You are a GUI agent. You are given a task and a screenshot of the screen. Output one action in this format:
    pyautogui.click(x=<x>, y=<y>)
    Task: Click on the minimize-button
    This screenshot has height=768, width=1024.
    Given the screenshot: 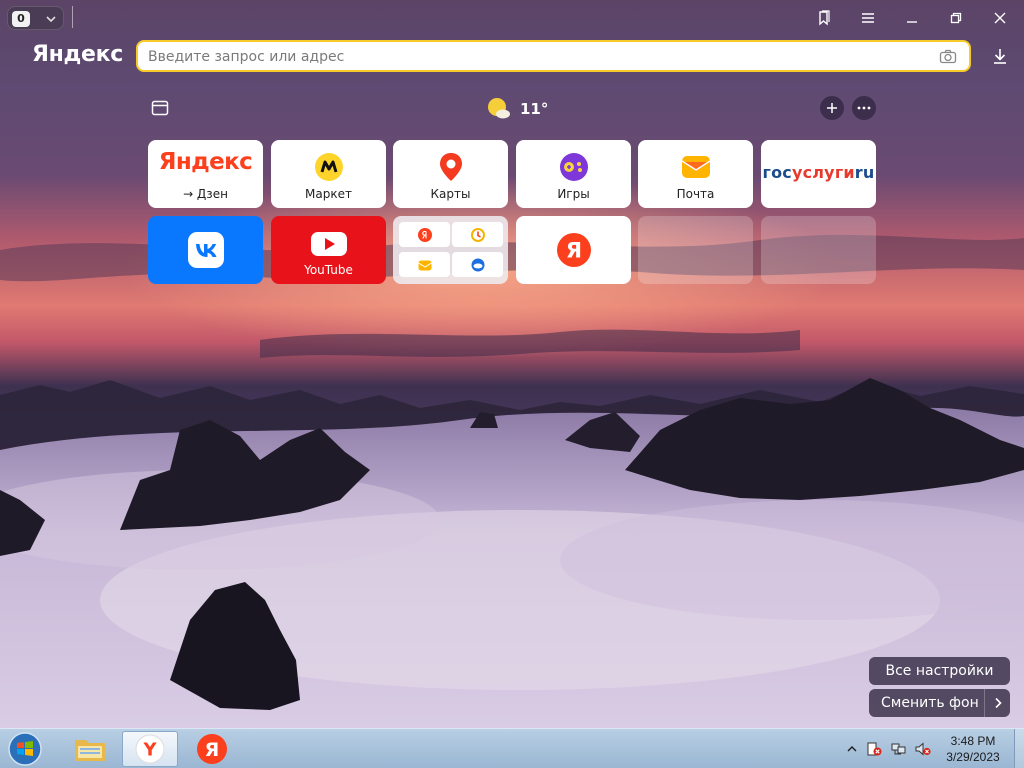 What is the action you would take?
    pyautogui.click(x=912, y=18)
    